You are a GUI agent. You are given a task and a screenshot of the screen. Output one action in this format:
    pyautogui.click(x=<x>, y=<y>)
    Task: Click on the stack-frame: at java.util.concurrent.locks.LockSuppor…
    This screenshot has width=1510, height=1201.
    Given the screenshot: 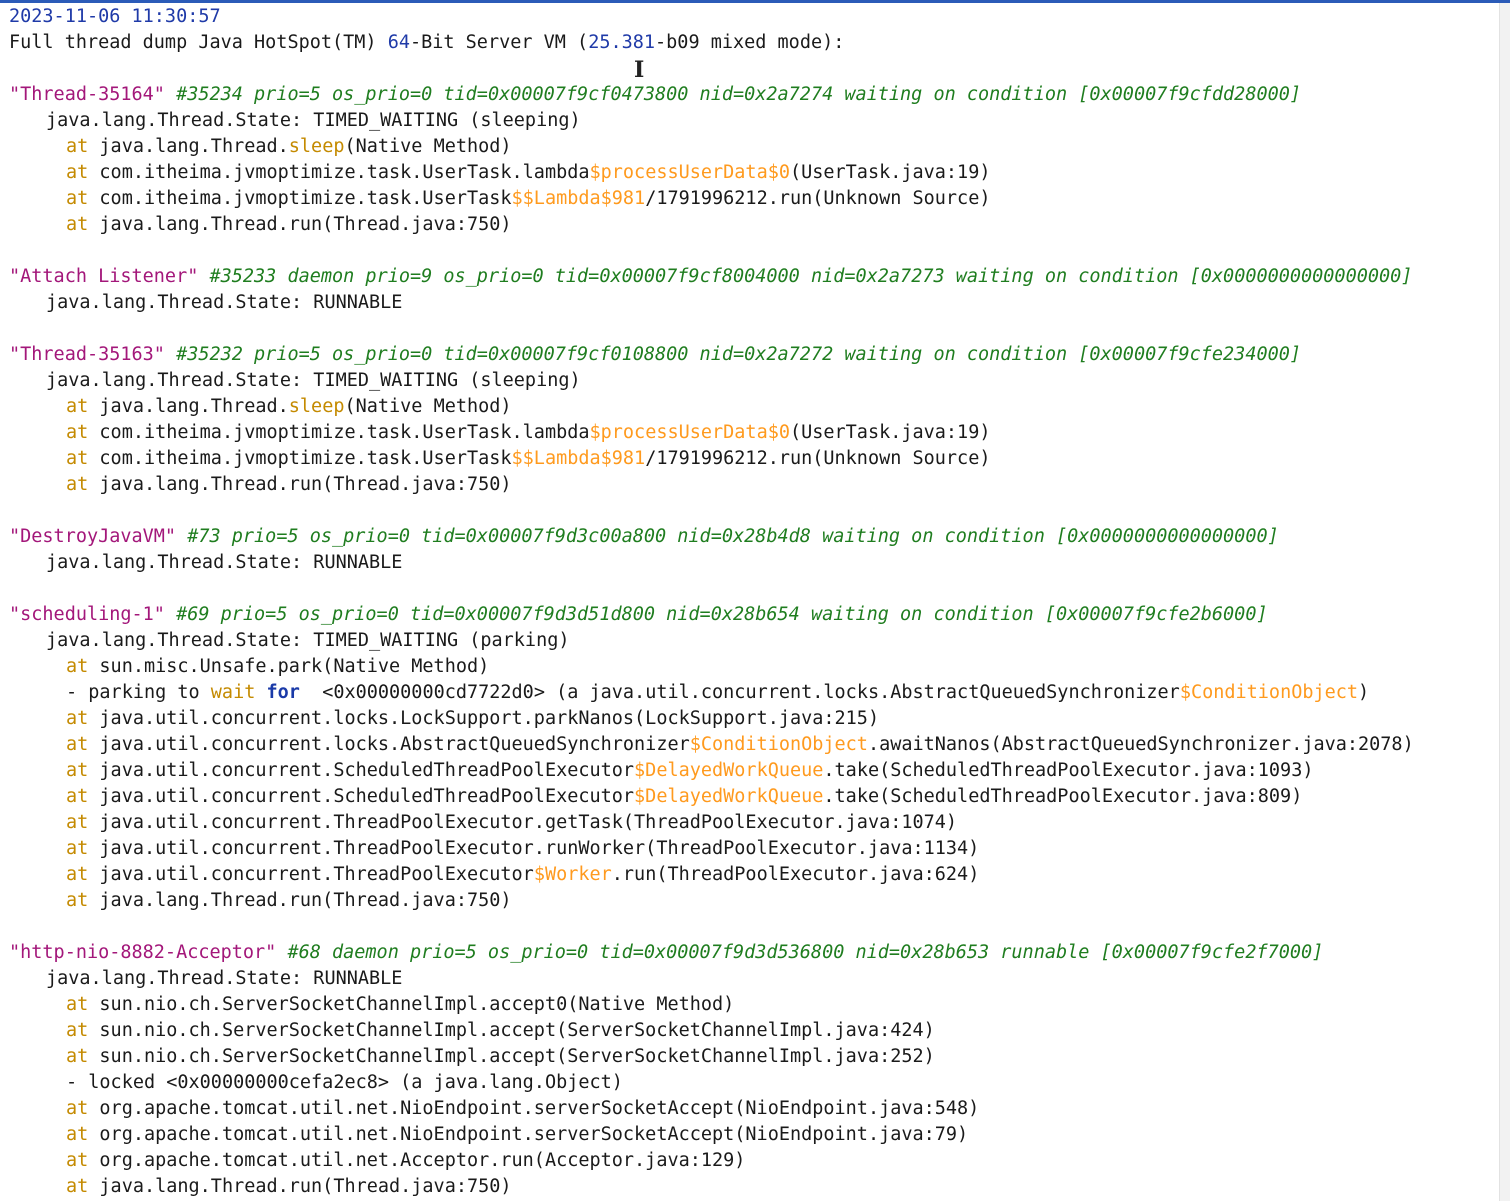 What is the action you would take?
    pyautogui.click(x=473, y=718)
    